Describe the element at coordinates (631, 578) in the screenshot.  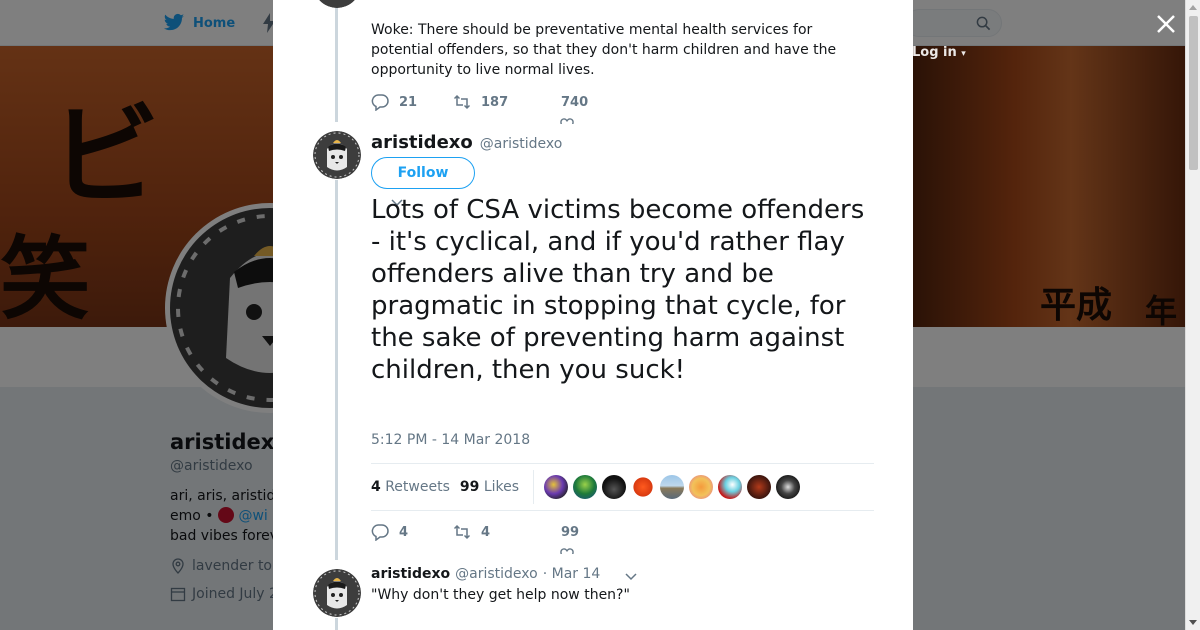
I see `chevron-down-icon` at that location.